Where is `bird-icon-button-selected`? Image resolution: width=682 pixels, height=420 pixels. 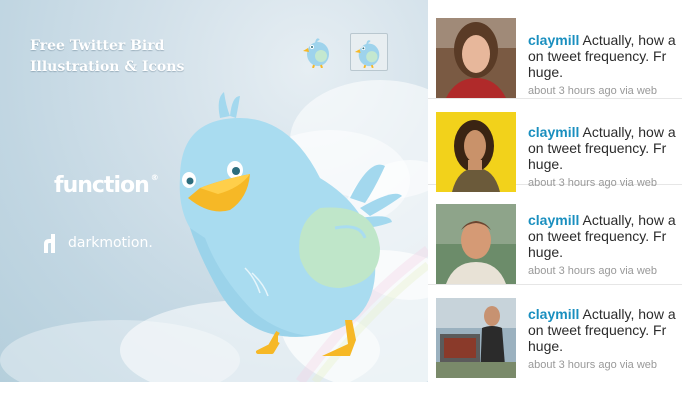
bird-icon-button-selected is located at coordinates (369, 52).